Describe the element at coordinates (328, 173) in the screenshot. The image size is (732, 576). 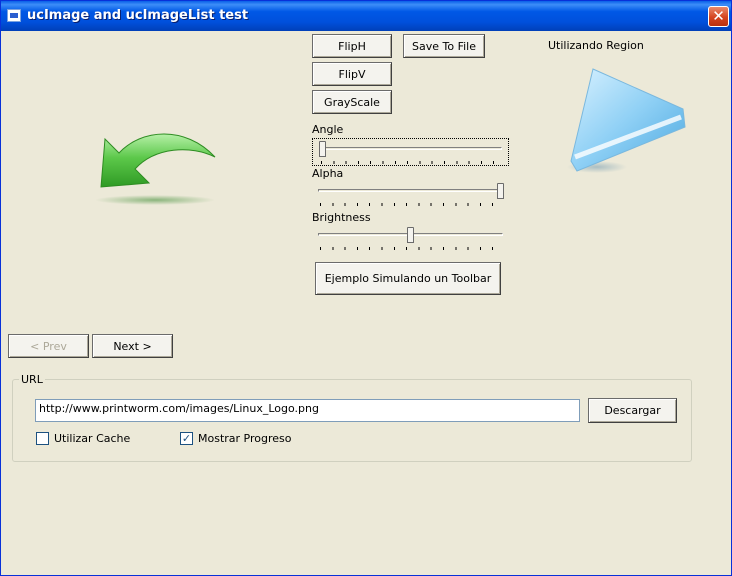
I see `alpha-label: Alpha` at that location.